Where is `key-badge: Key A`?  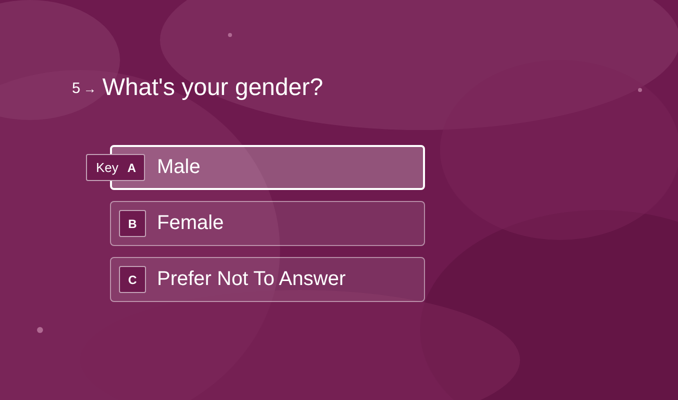 key-badge: Key A is located at coordinates (116, 167).